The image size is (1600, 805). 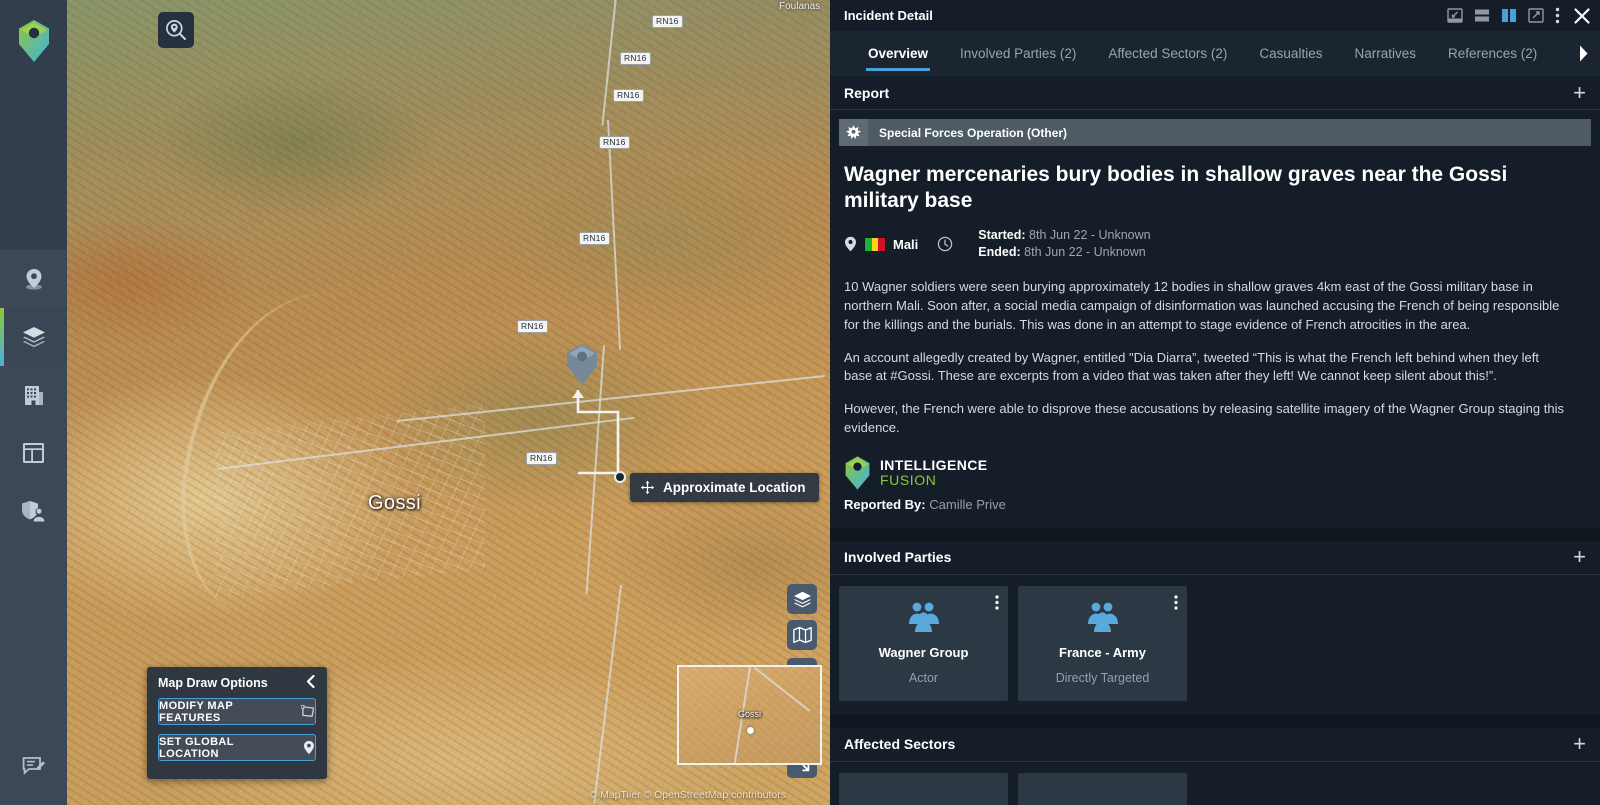 What do you see at coordinates (237, 711) in the screenshot?
I see `modify-map-features-button: MODIFY MAP FEATURES` at bounding box center [237, 711].